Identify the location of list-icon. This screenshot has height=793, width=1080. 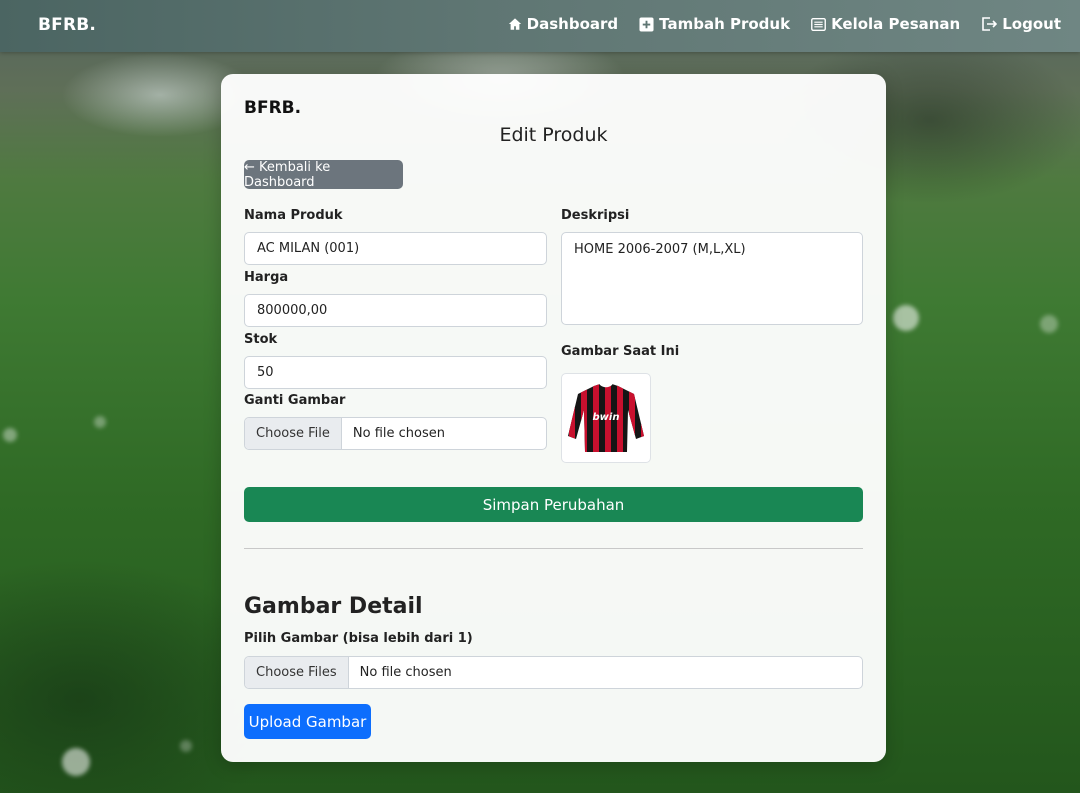
(818, 24).